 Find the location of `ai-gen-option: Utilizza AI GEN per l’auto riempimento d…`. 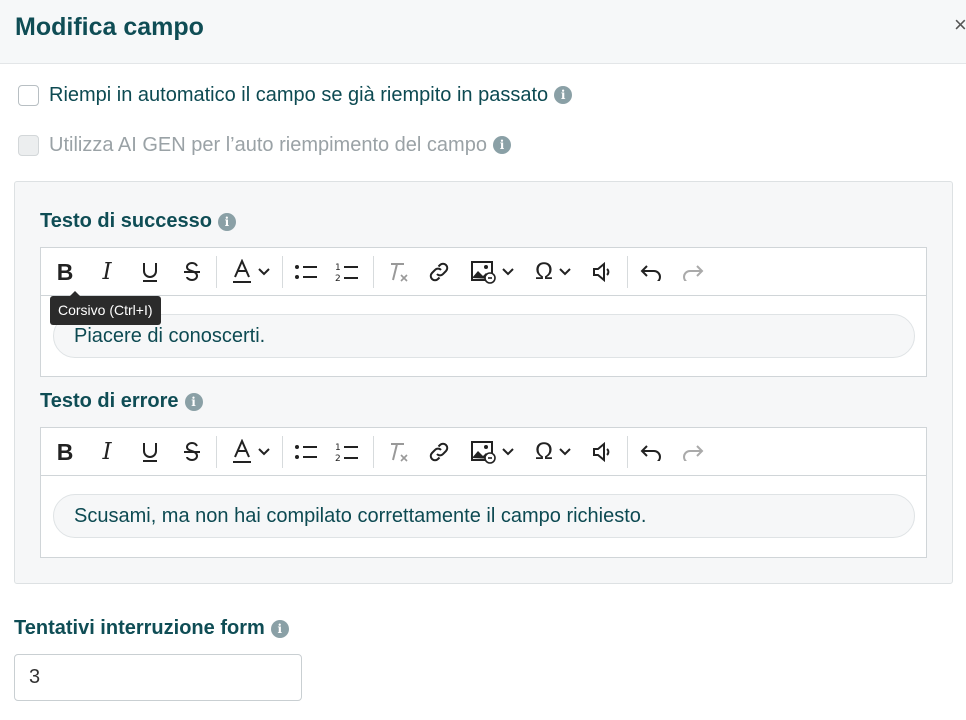

ai-gen-option: Utilizza AI GEN per l’auto riempimento d… is located at coordinates (264, 145).